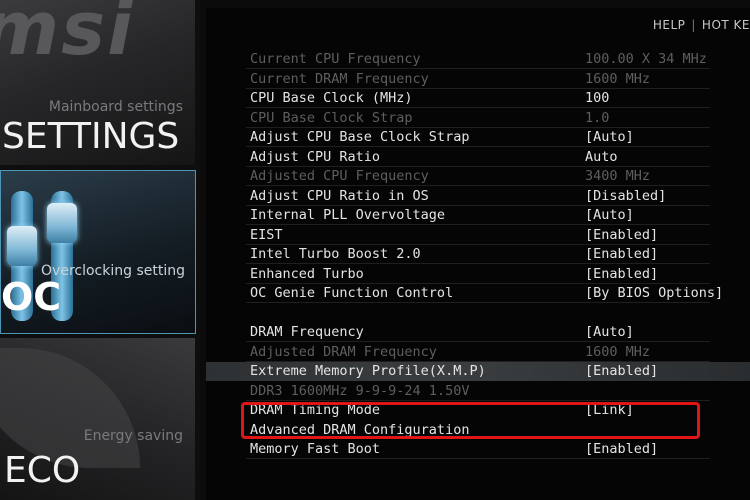  What do you see at coordinates (133, 436) in the screenshot?
I see `eco-subtitle: Energy saving` at bounding box center [133, 436].